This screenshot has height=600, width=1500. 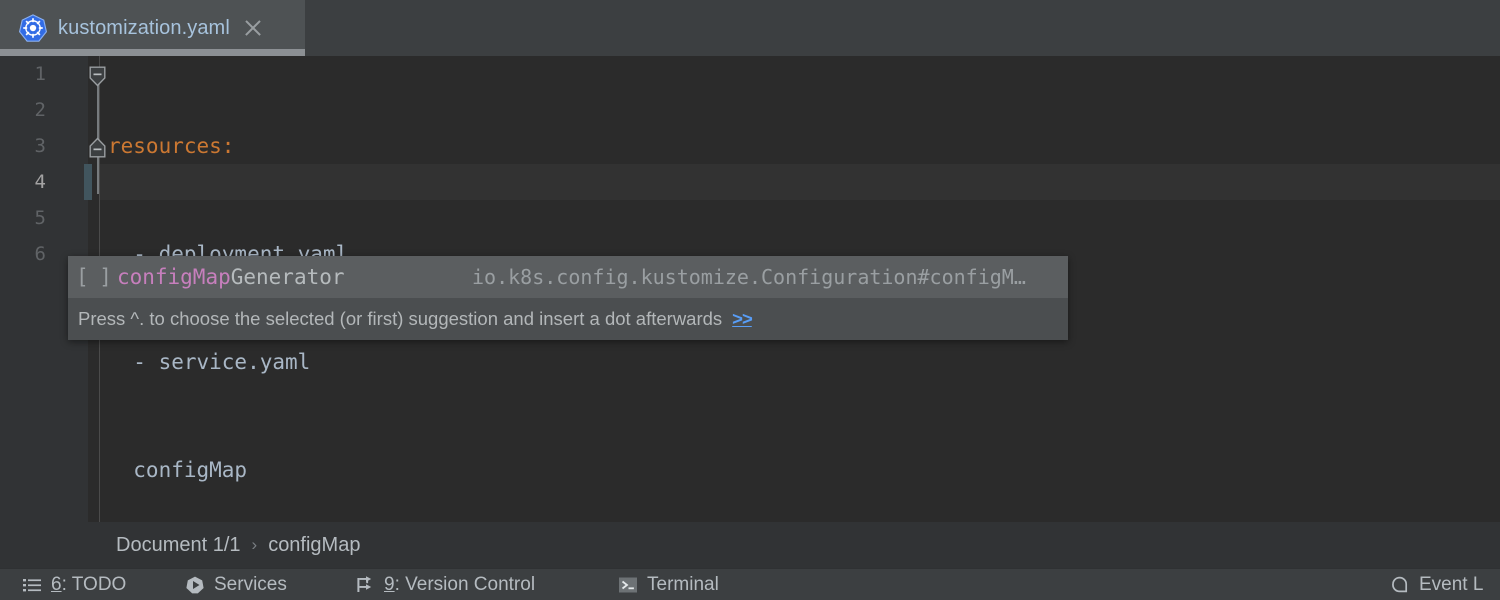 What do you see at coordinates (750, 545) in the screenshot?
I see `breadcrumb: Document 1/1 › configMap` at bounding box center [750, 545].